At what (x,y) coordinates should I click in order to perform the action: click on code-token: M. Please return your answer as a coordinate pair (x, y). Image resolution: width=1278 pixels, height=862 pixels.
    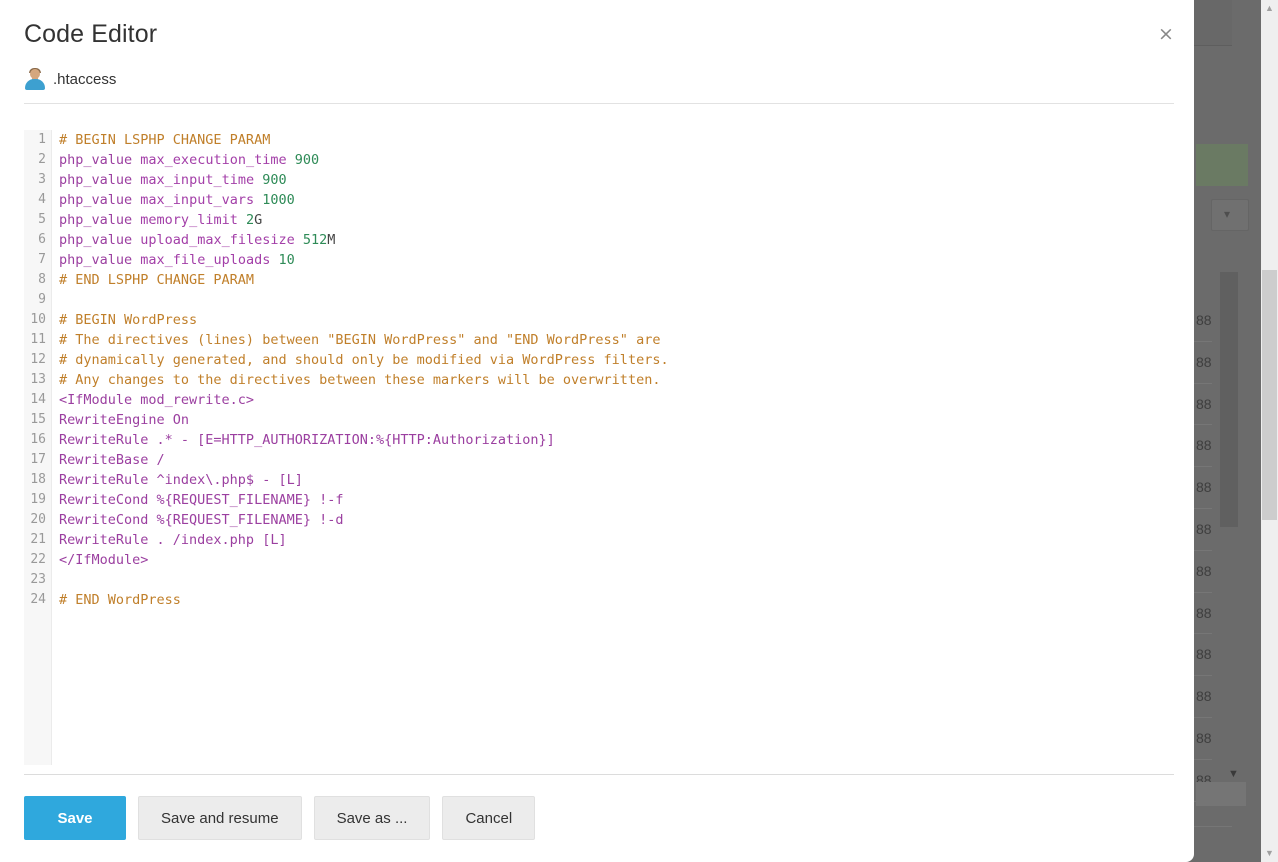
    Looking at the image, I should click on (331, 240).